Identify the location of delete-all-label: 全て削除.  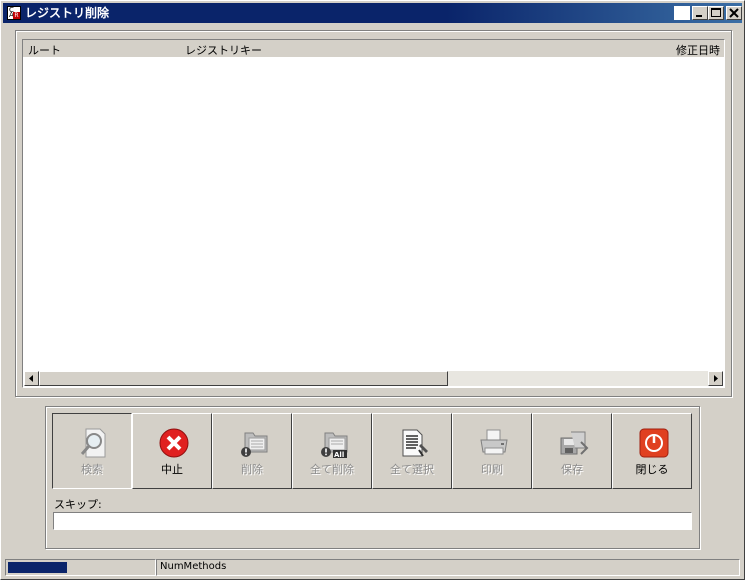
(332, 469).